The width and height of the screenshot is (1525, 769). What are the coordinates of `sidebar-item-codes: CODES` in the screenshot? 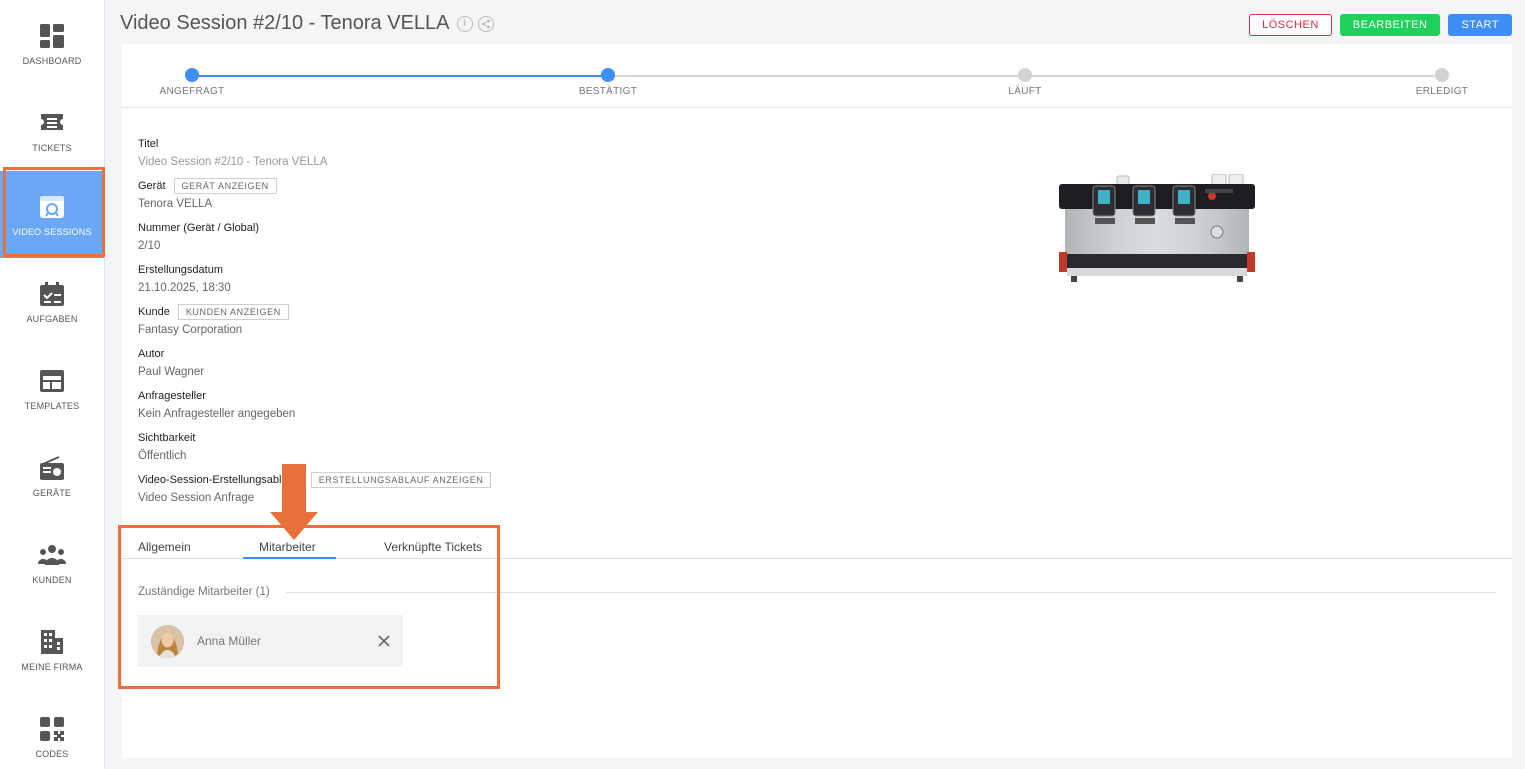 It's located at (52, 731).